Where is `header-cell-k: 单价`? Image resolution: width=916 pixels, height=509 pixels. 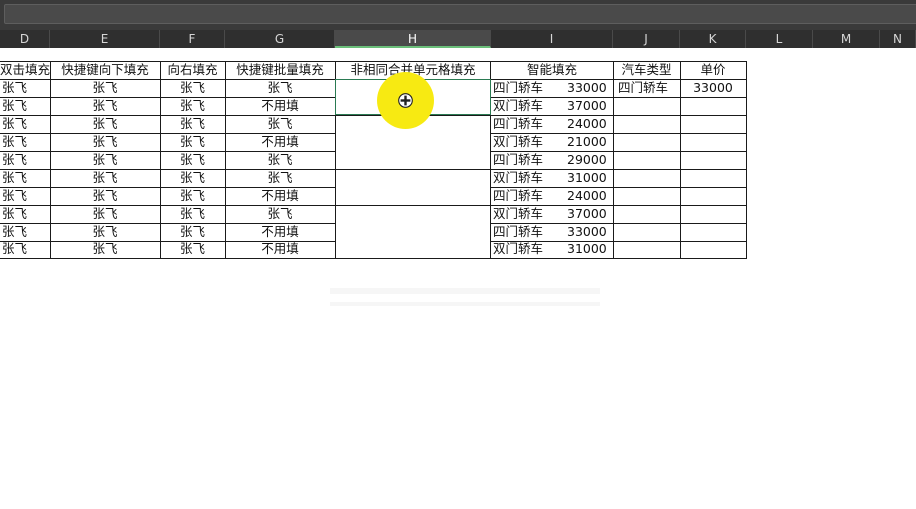
header-cell-k: 单价 is located at coordinates (713, 70).